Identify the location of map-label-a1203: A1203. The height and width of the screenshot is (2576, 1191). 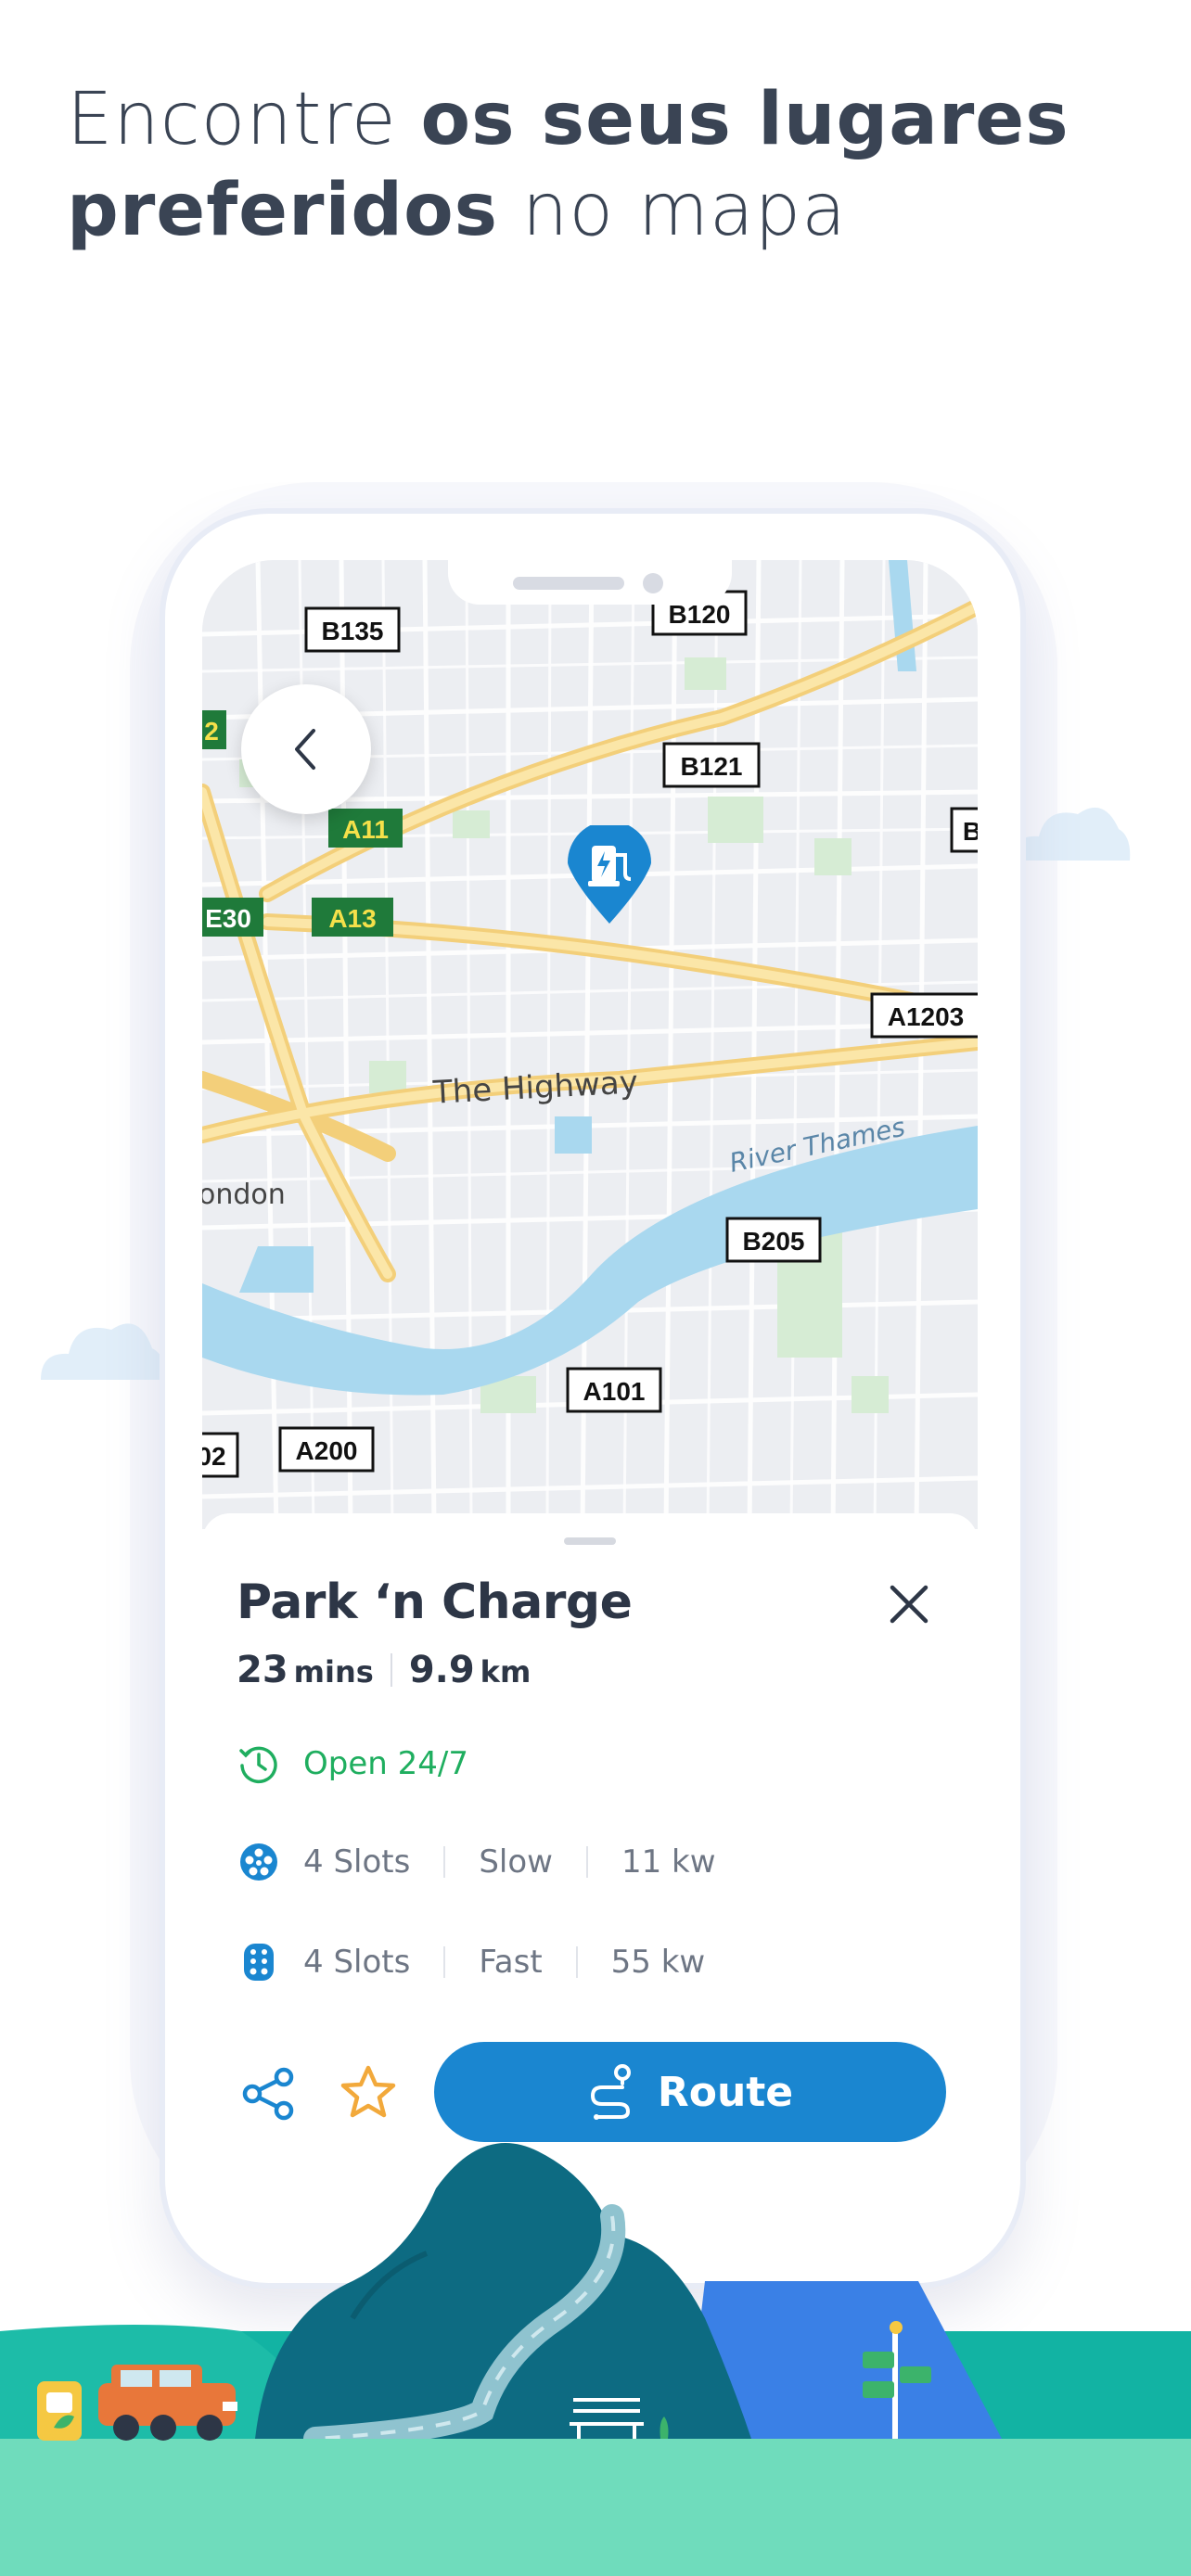
(926, 1017).